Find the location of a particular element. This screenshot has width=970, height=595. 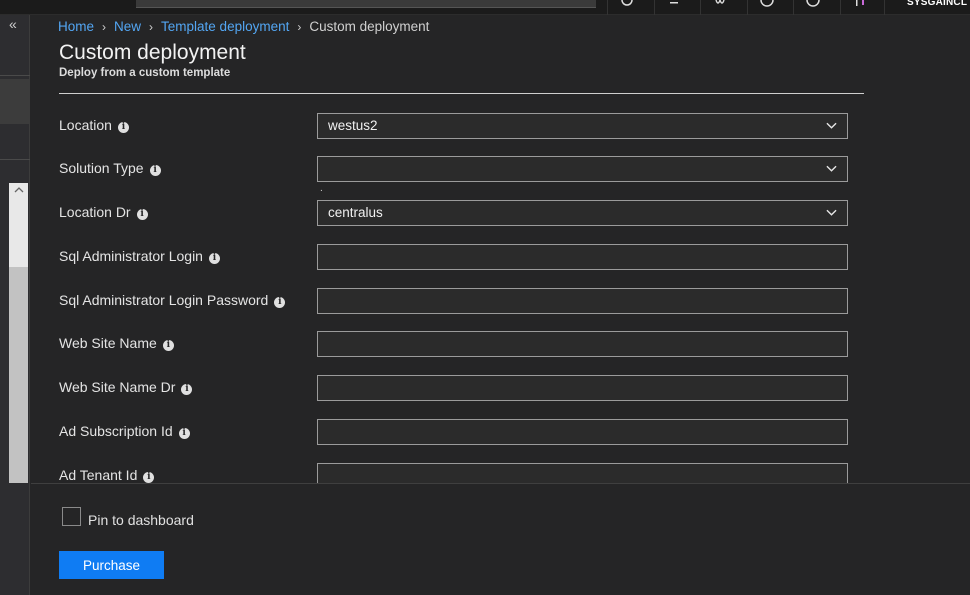

form-row-solution-type: Solution Type i . is located at coordinates (500, 175).